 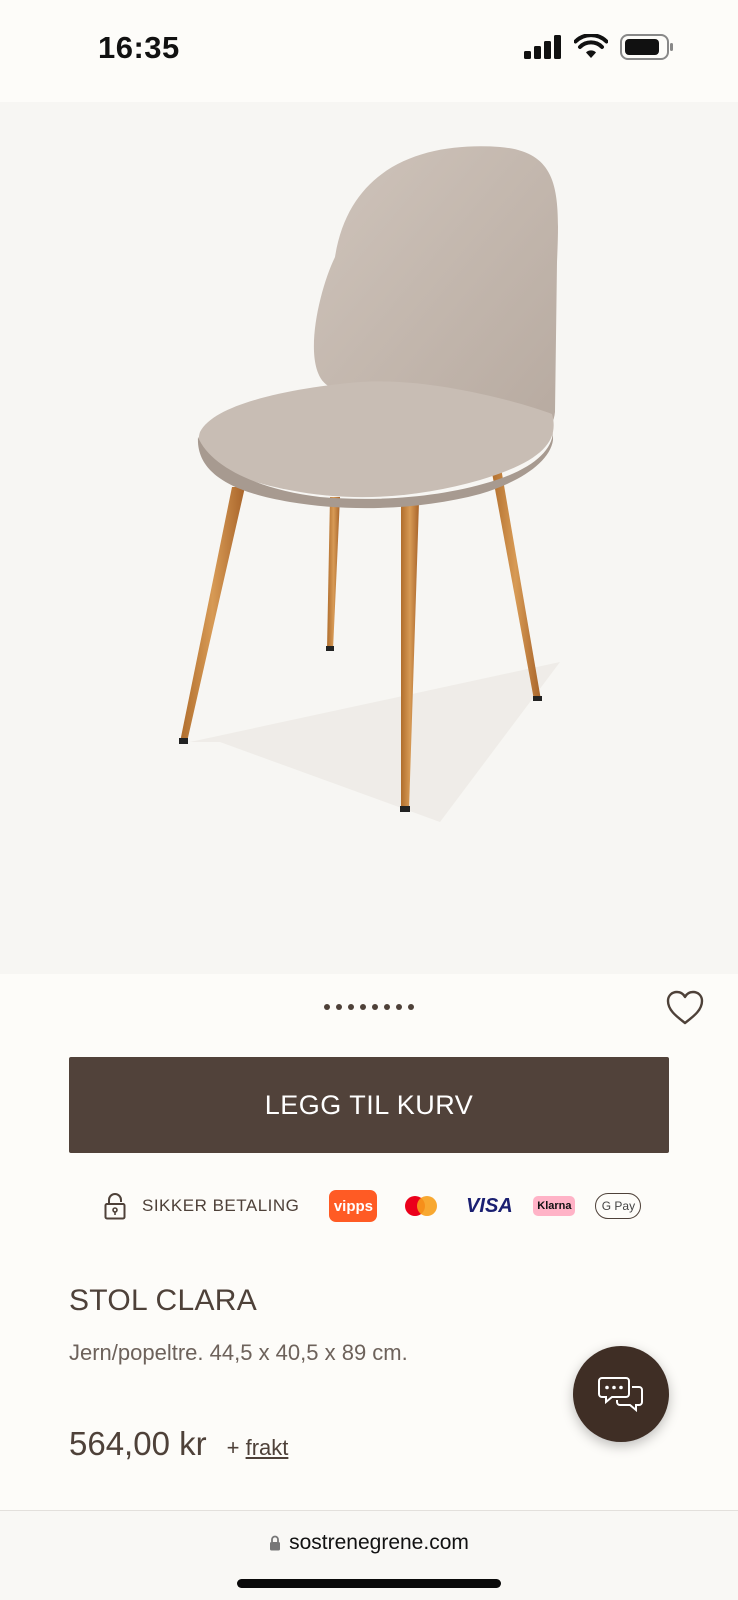 I want to click on product-description: Jern/popeltre. 44,5 x 40,5 x 89 cm., so click(x=238, y=1352).